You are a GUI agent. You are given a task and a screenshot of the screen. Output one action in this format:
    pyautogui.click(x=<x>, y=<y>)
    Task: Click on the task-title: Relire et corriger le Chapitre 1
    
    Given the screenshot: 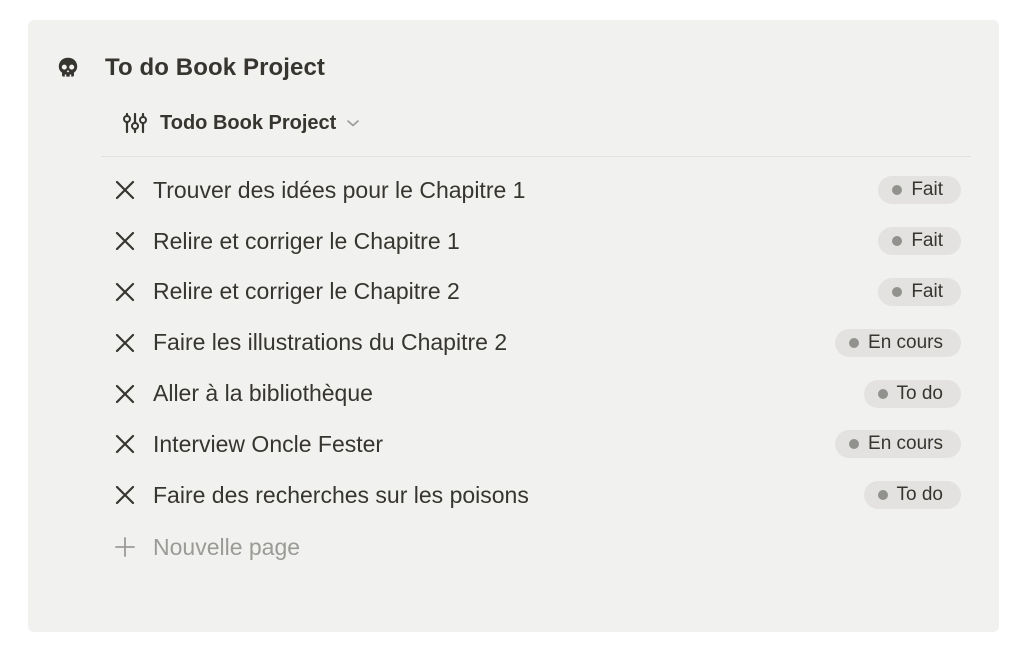 What is the action you would take?
    pyautogui.click(x=306, y=241)
    